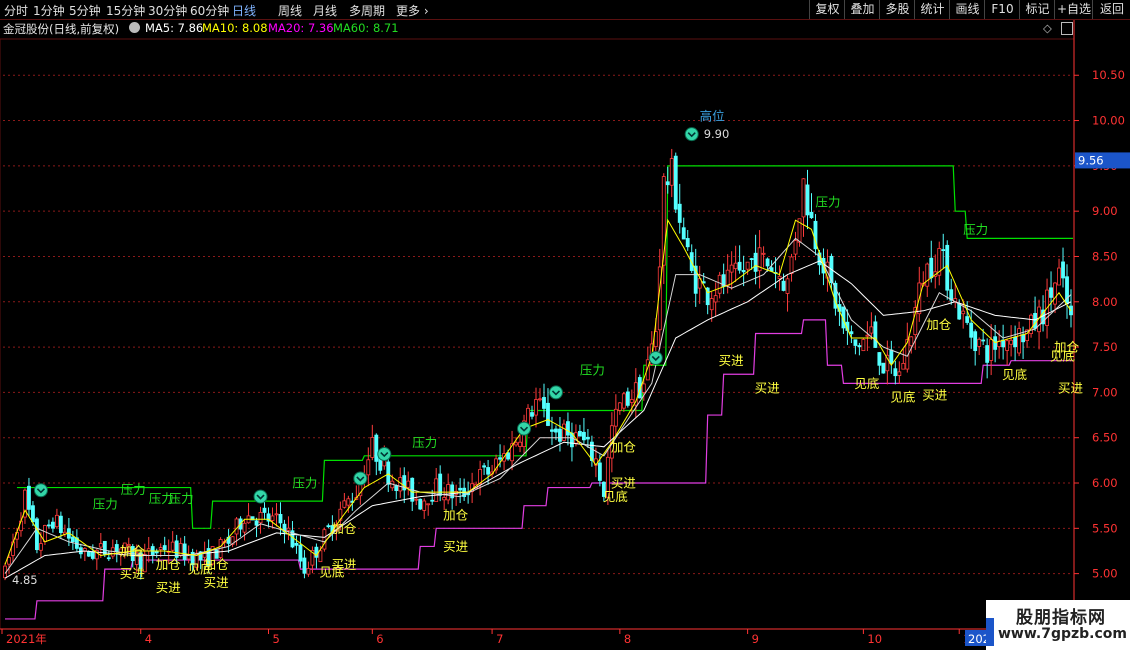 The height and width of the screenshot is (650, 1130). What do you see at coordinates (379, 639) in the screenshot?
I see `x-month-label: 6` at bounding box center [379, 639].